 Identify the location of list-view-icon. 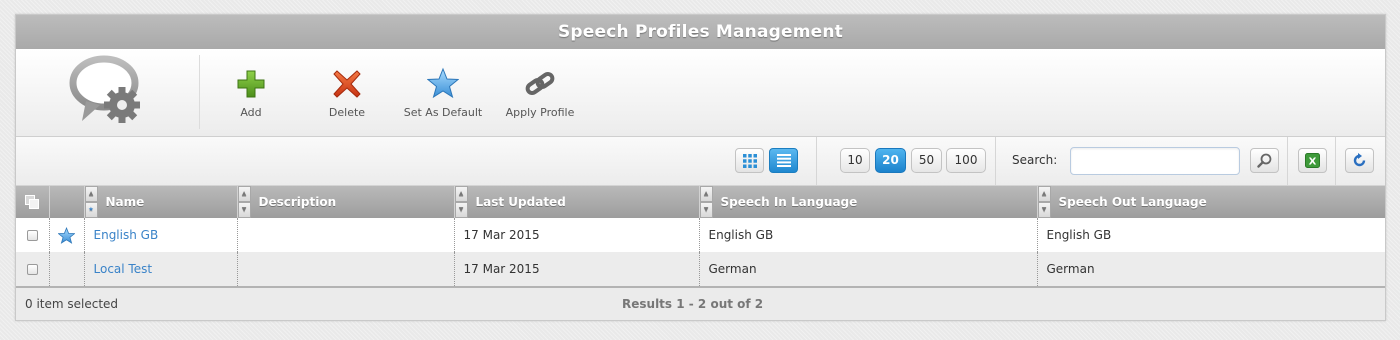
(783, 160).